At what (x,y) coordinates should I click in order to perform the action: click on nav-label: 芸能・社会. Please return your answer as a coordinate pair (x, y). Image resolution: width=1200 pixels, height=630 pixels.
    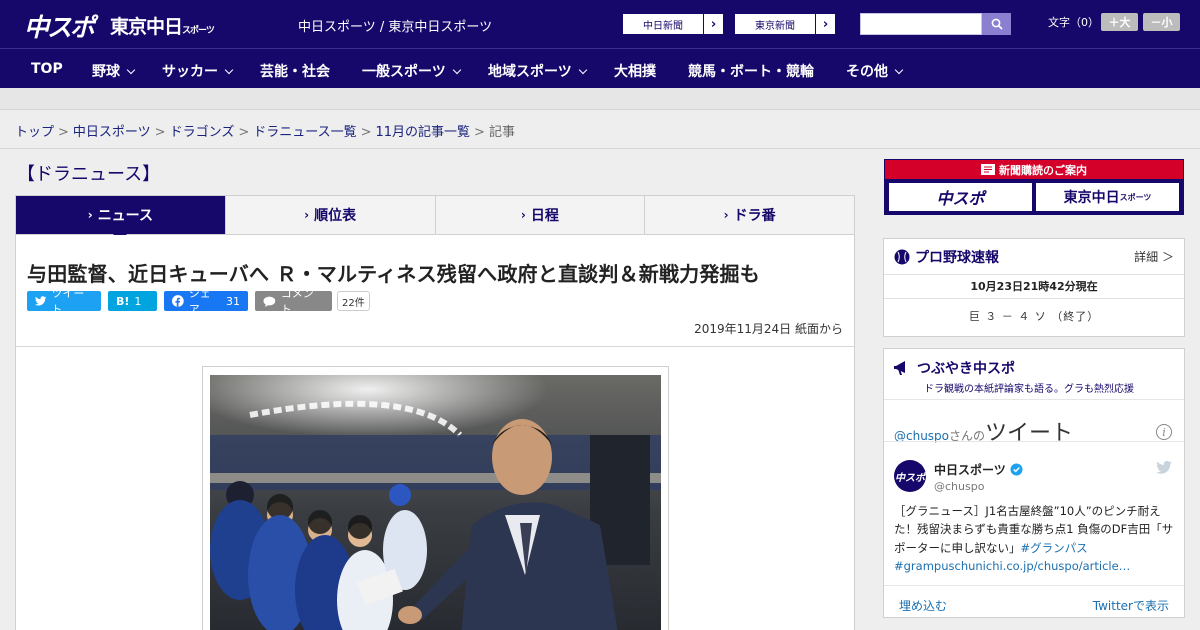
    Looking at the image, I should click on (295, 72).